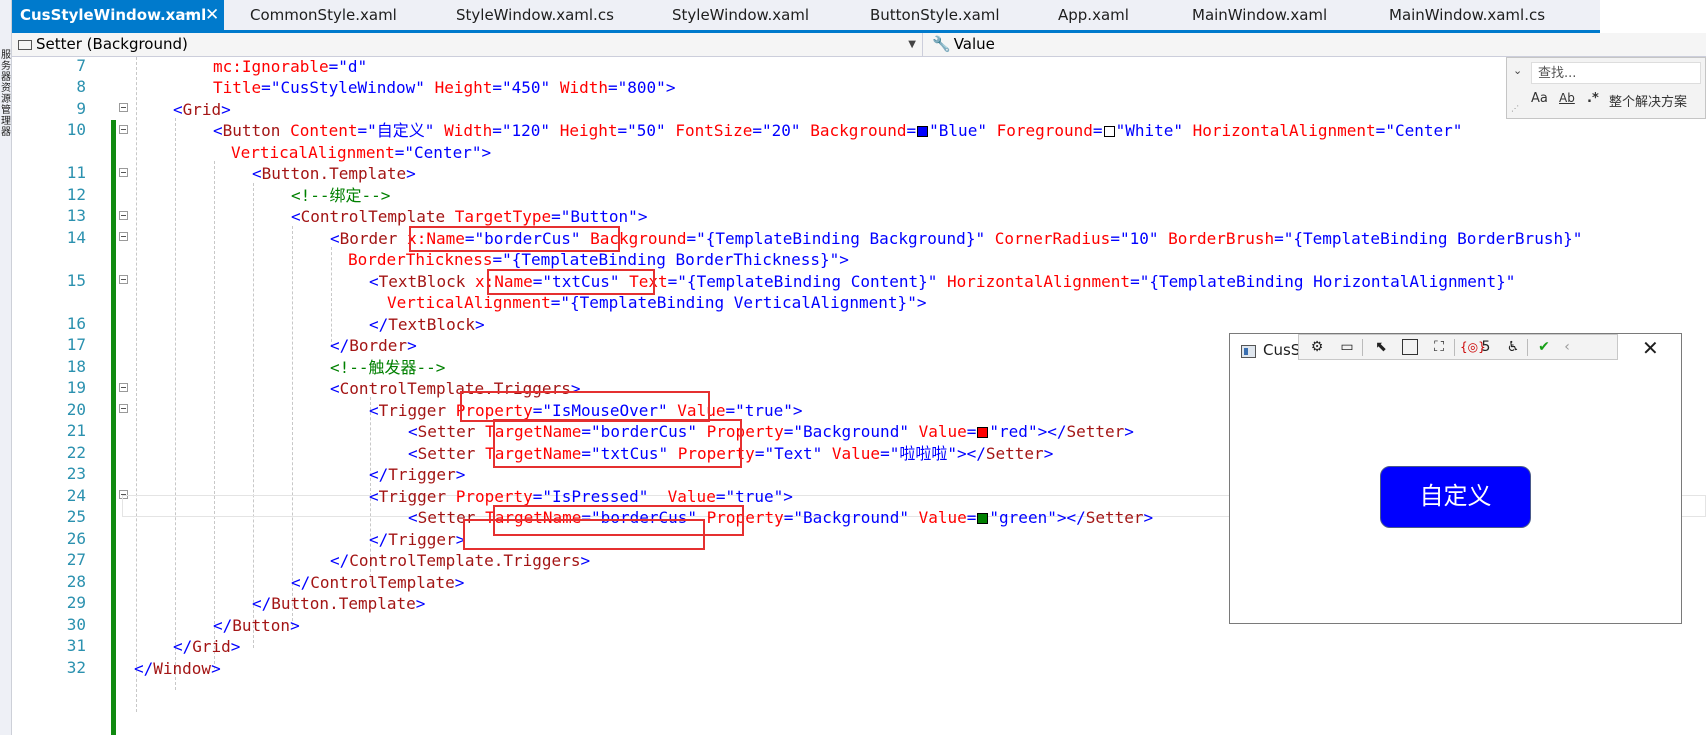  What do you see at coordinates (1410, 347) in the screenshot?
I see `display-adorners-icon` at bounding box center [1410, 347].